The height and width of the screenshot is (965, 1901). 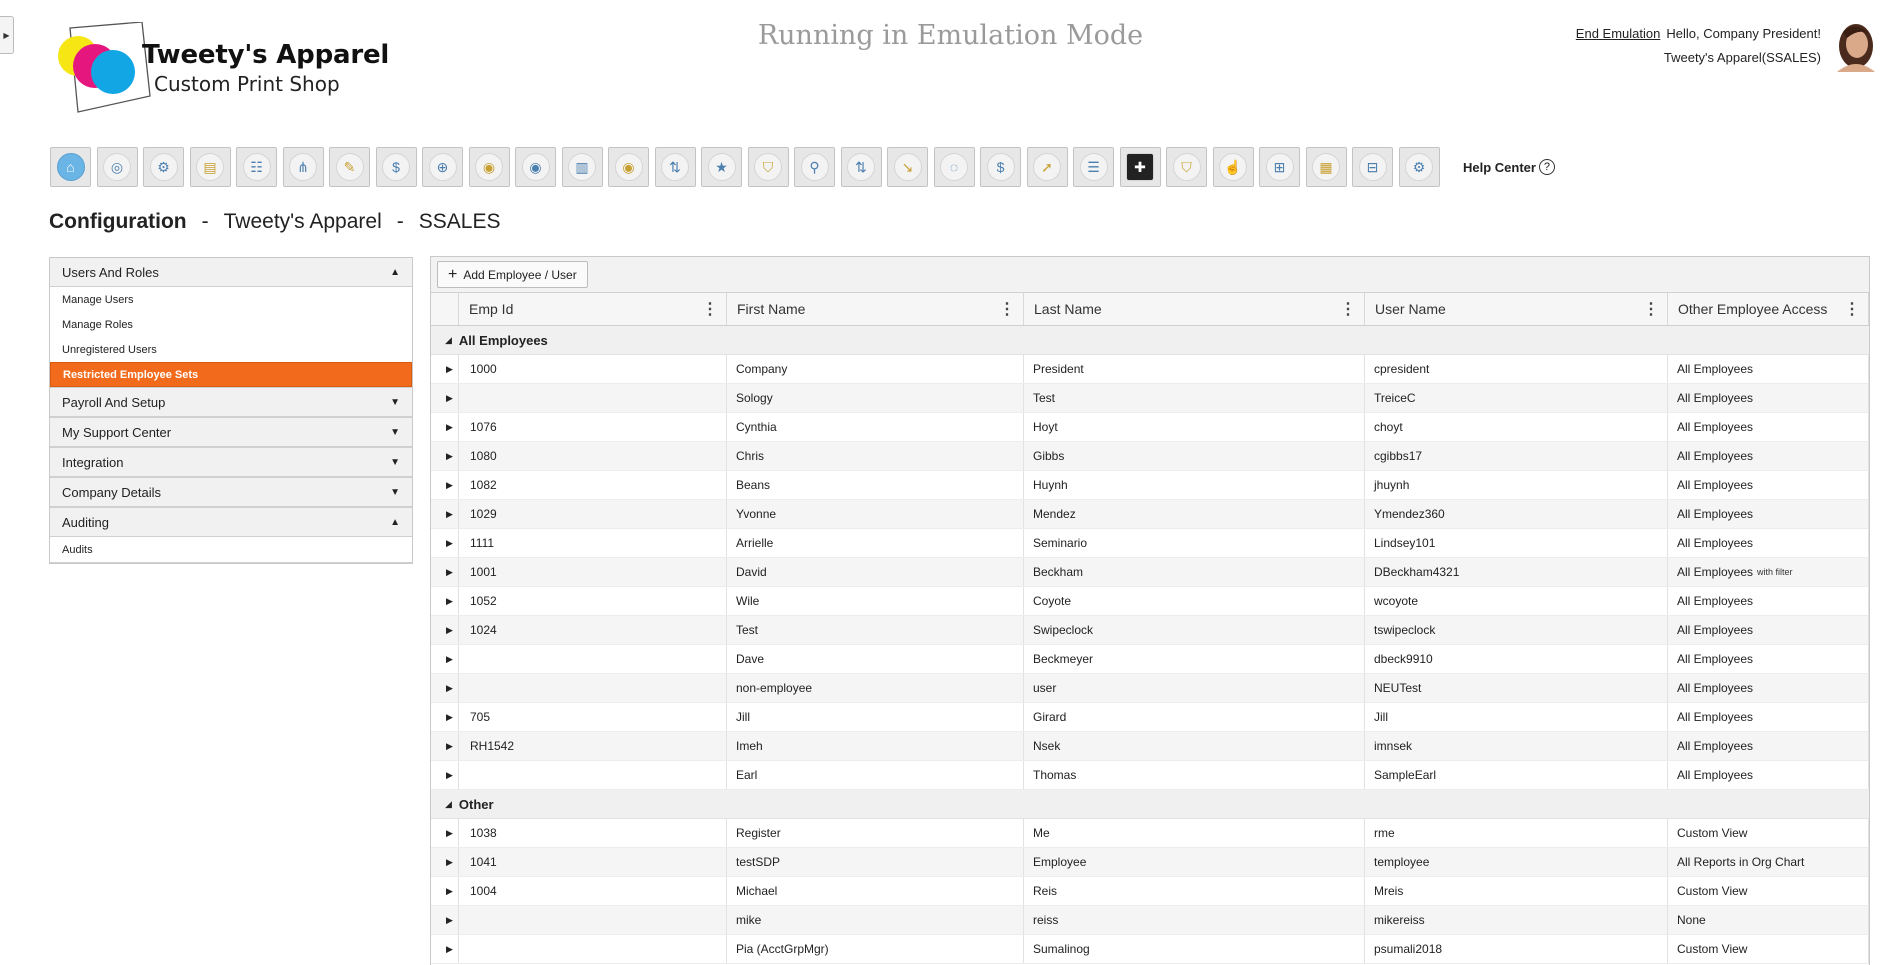 I want to click on toolbar-button-hand-touch: ☝, so click(x=1233, y=167).